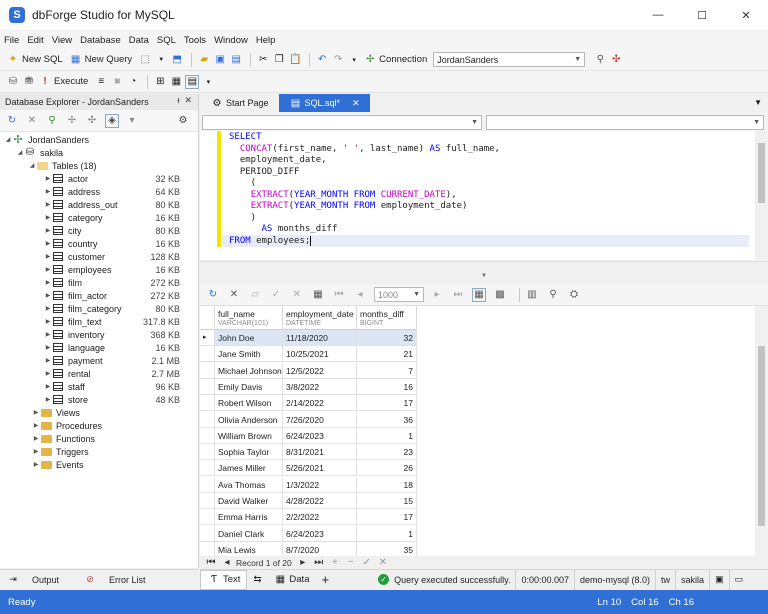 The height and width of the screenshot is (614, 768). What do you see at coordinates (257, 580) in the screenshot?
I see `swap-view-icon: ⇆` at bounding box center [257, 580].